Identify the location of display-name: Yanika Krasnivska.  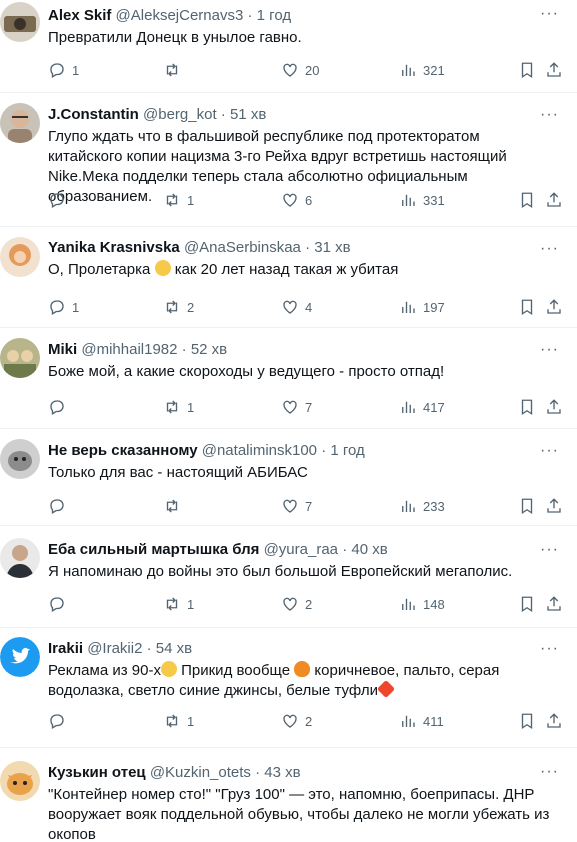
(114, 247).